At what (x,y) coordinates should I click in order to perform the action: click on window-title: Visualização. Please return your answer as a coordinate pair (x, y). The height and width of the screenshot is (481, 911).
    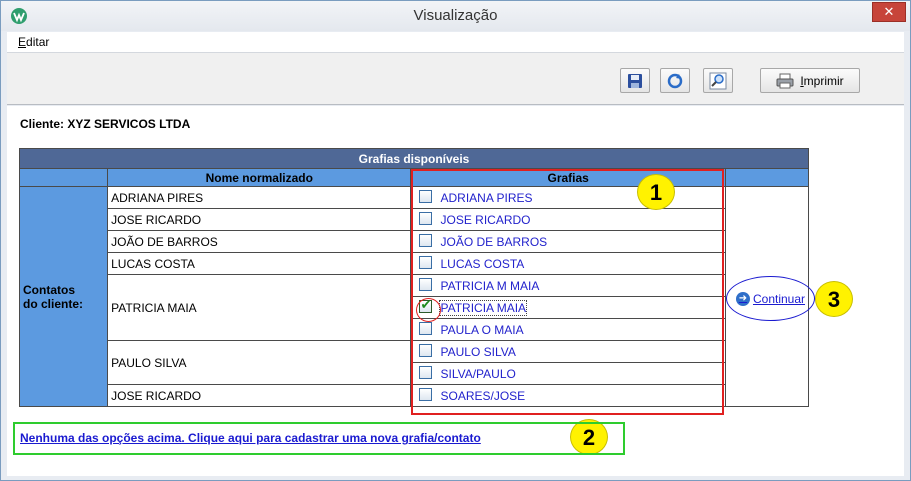
    Looking at the image, I should click on (455, 15).